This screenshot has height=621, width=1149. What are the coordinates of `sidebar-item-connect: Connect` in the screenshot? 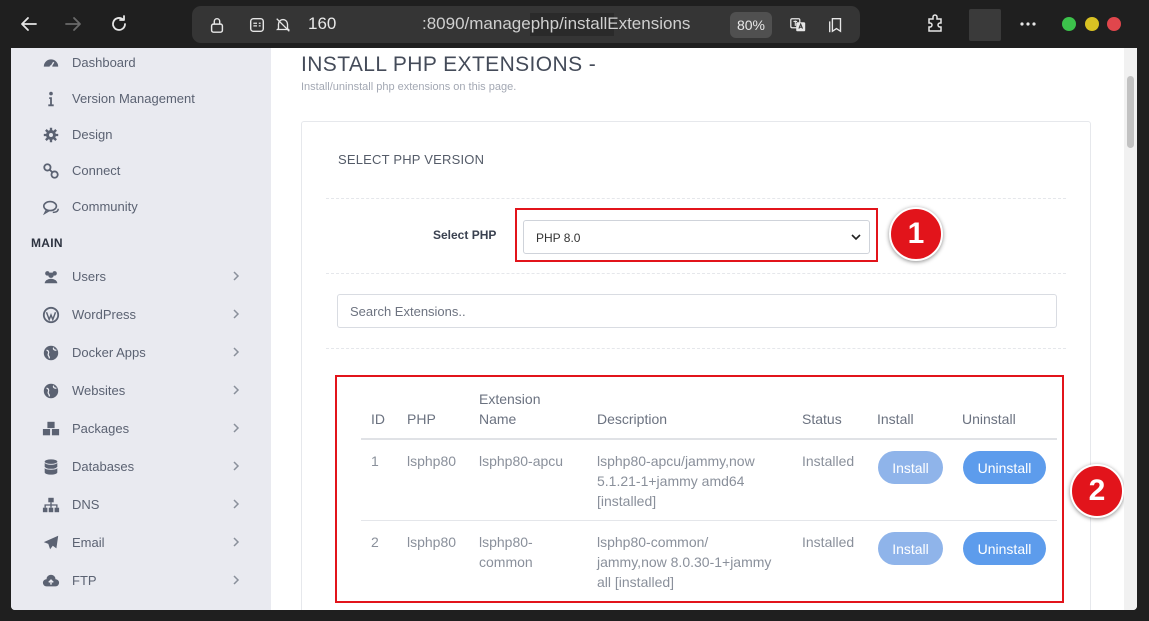 It's located at (131, 171).